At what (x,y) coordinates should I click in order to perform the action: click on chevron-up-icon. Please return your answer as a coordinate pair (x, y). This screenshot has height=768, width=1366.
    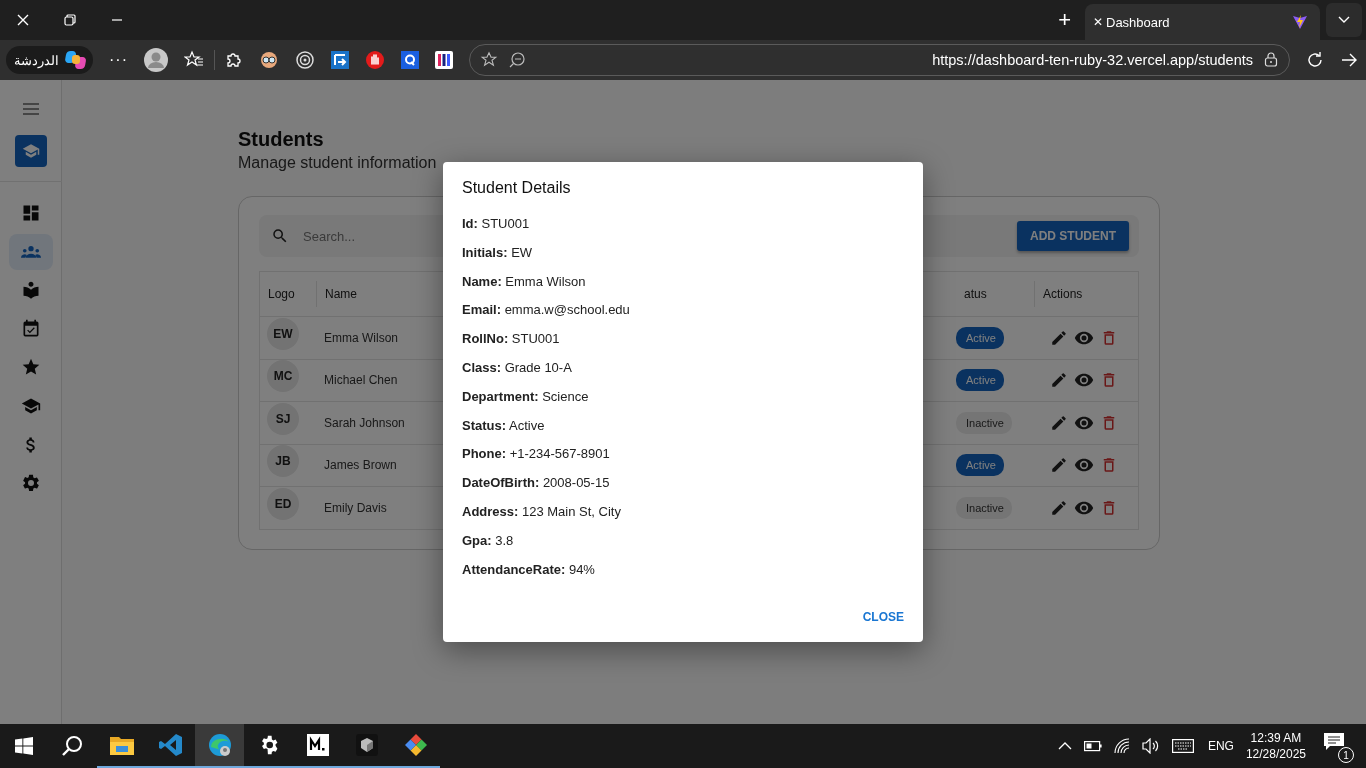
    Looking at the image, I should click on (1064, 746).